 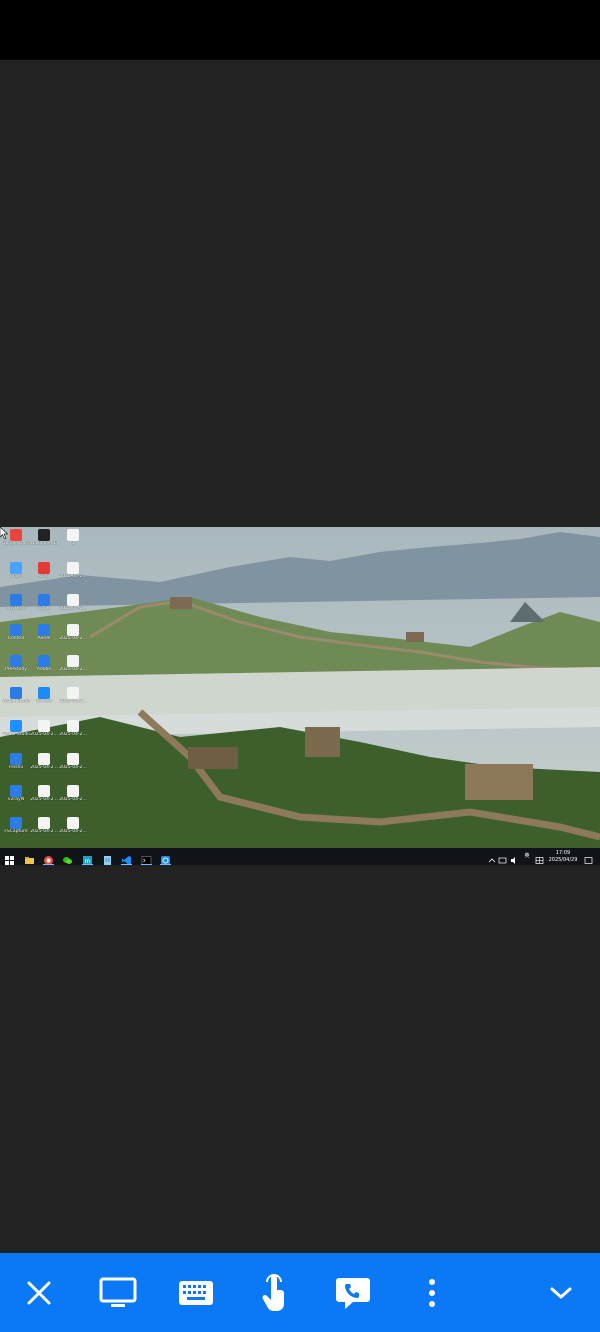 I want to click on desktop-icon: Visual Studio Code, so click(x=16, y=736).